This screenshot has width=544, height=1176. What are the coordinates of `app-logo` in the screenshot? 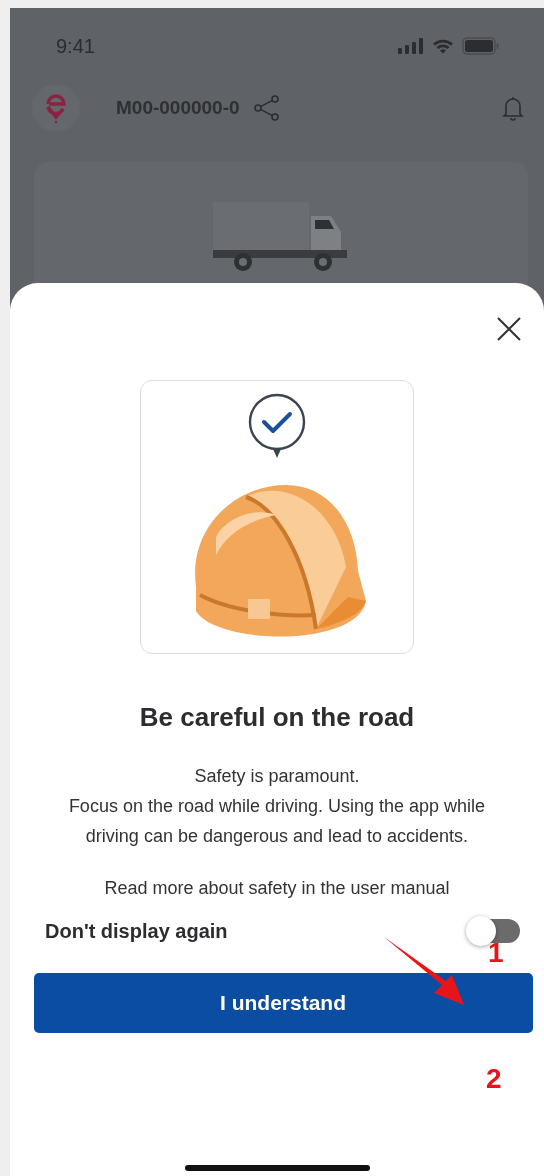 It's located at (56, 108).